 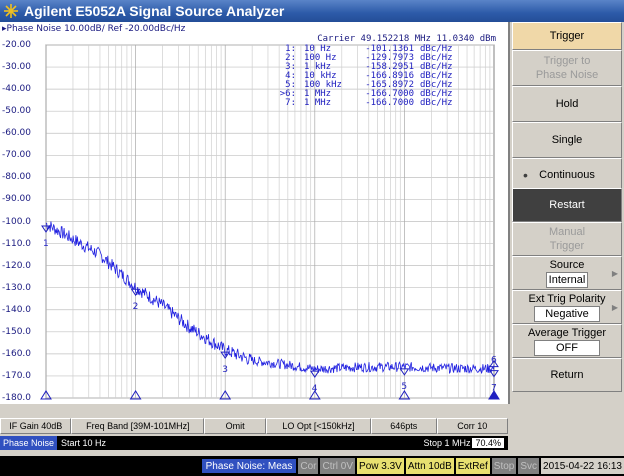 I want to click on polarity-label: Ext Trig Polarity, so click(x=567, y=299).